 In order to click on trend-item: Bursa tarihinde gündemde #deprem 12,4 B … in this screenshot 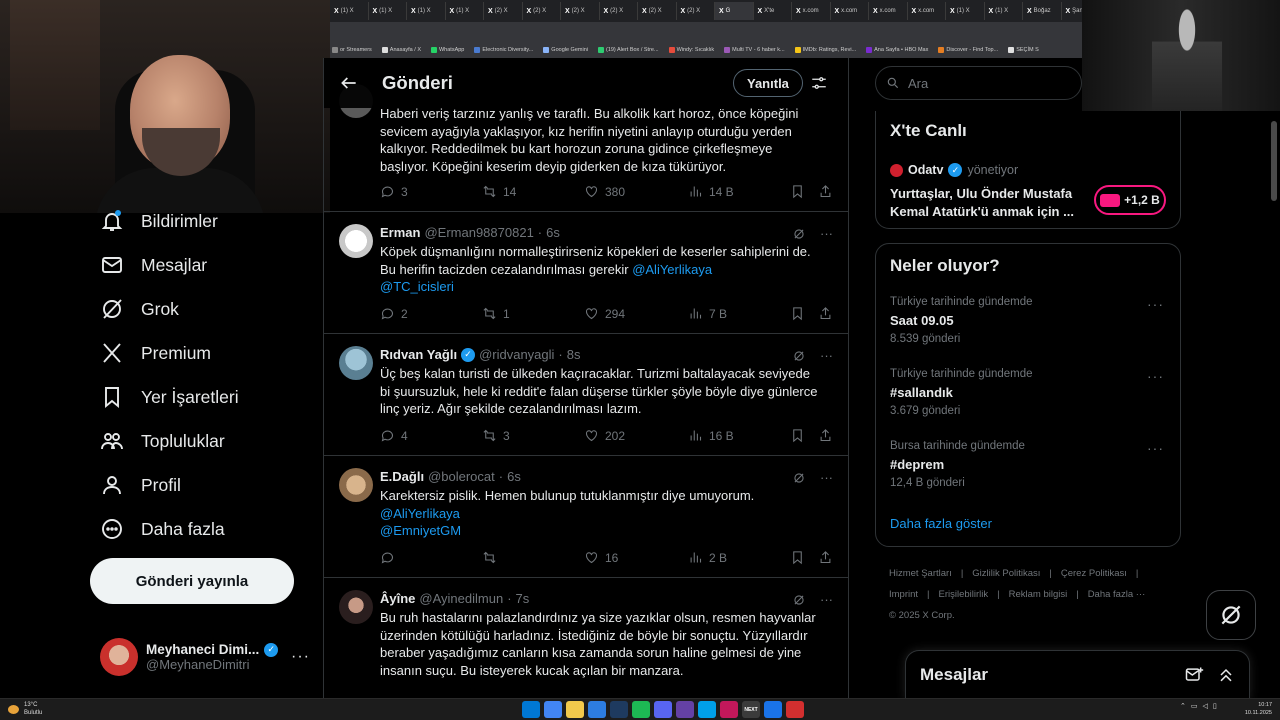, I will do `click(1030, 464)`.